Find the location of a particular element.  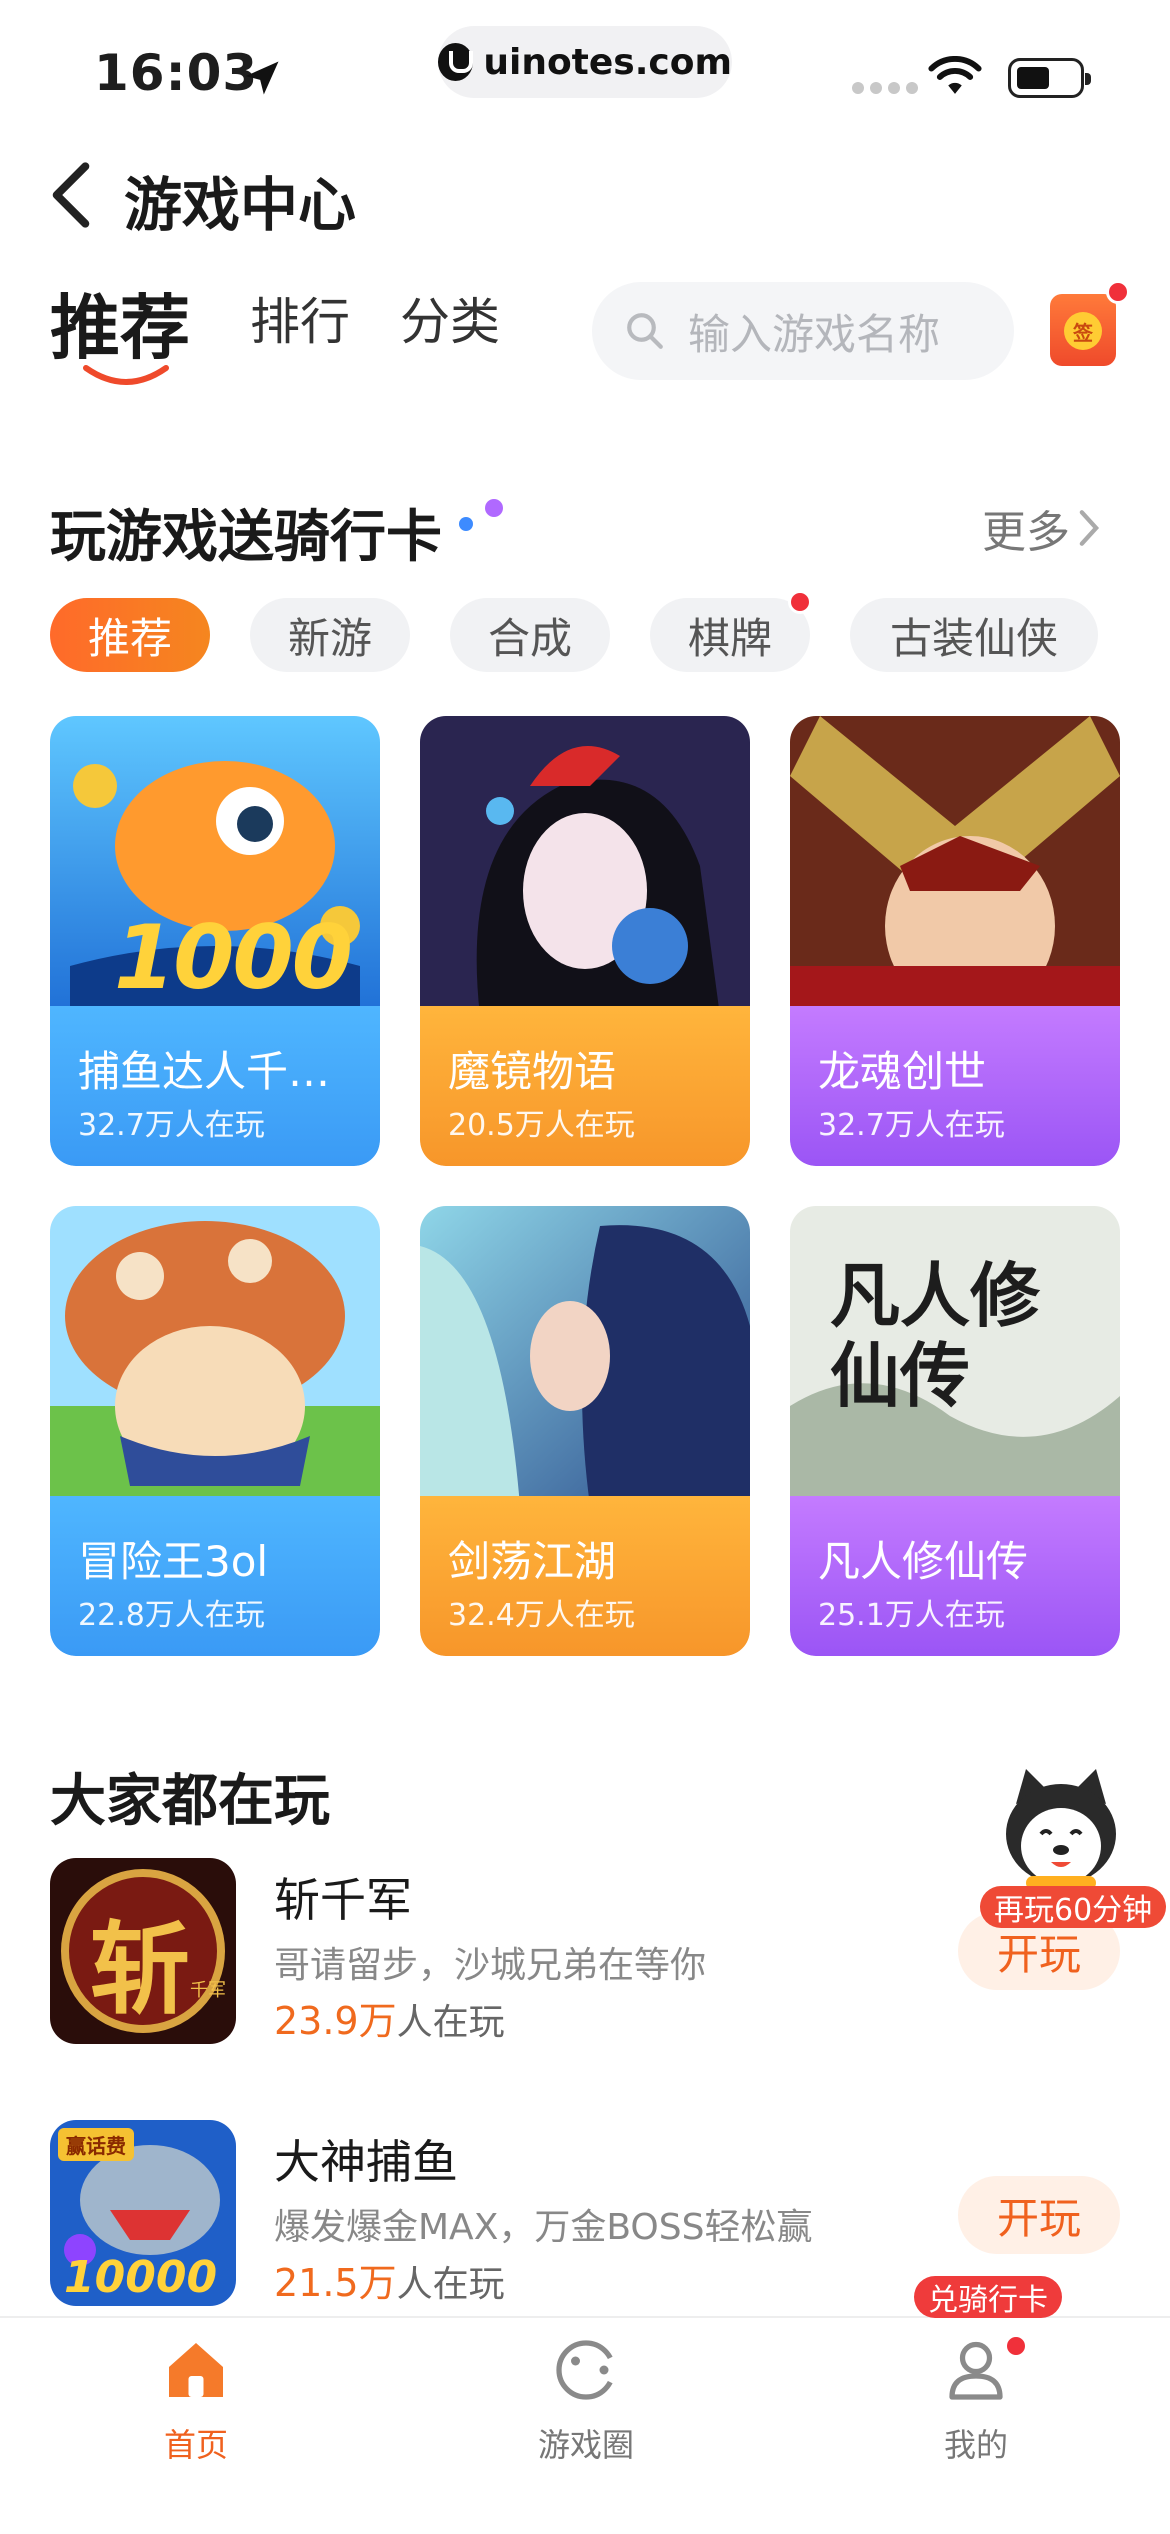

game-players: 32.4万人在玩 is located at coordinates (541, 1615).